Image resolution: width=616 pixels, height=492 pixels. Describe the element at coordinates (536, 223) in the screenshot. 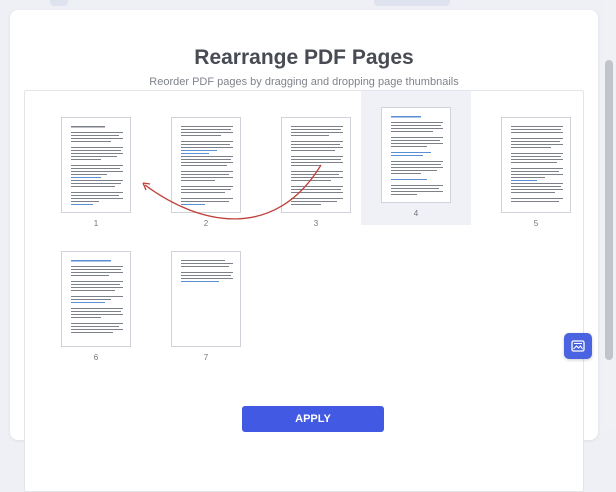

I see `page-number: 5` at that location.